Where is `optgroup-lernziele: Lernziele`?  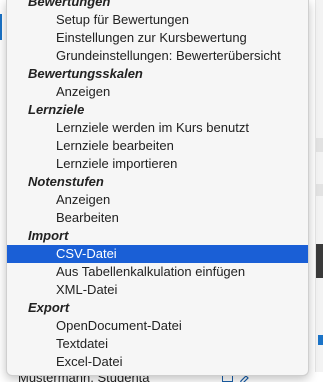
optgroup-lernziele: Lernziele is located at coordinates (56, 109).